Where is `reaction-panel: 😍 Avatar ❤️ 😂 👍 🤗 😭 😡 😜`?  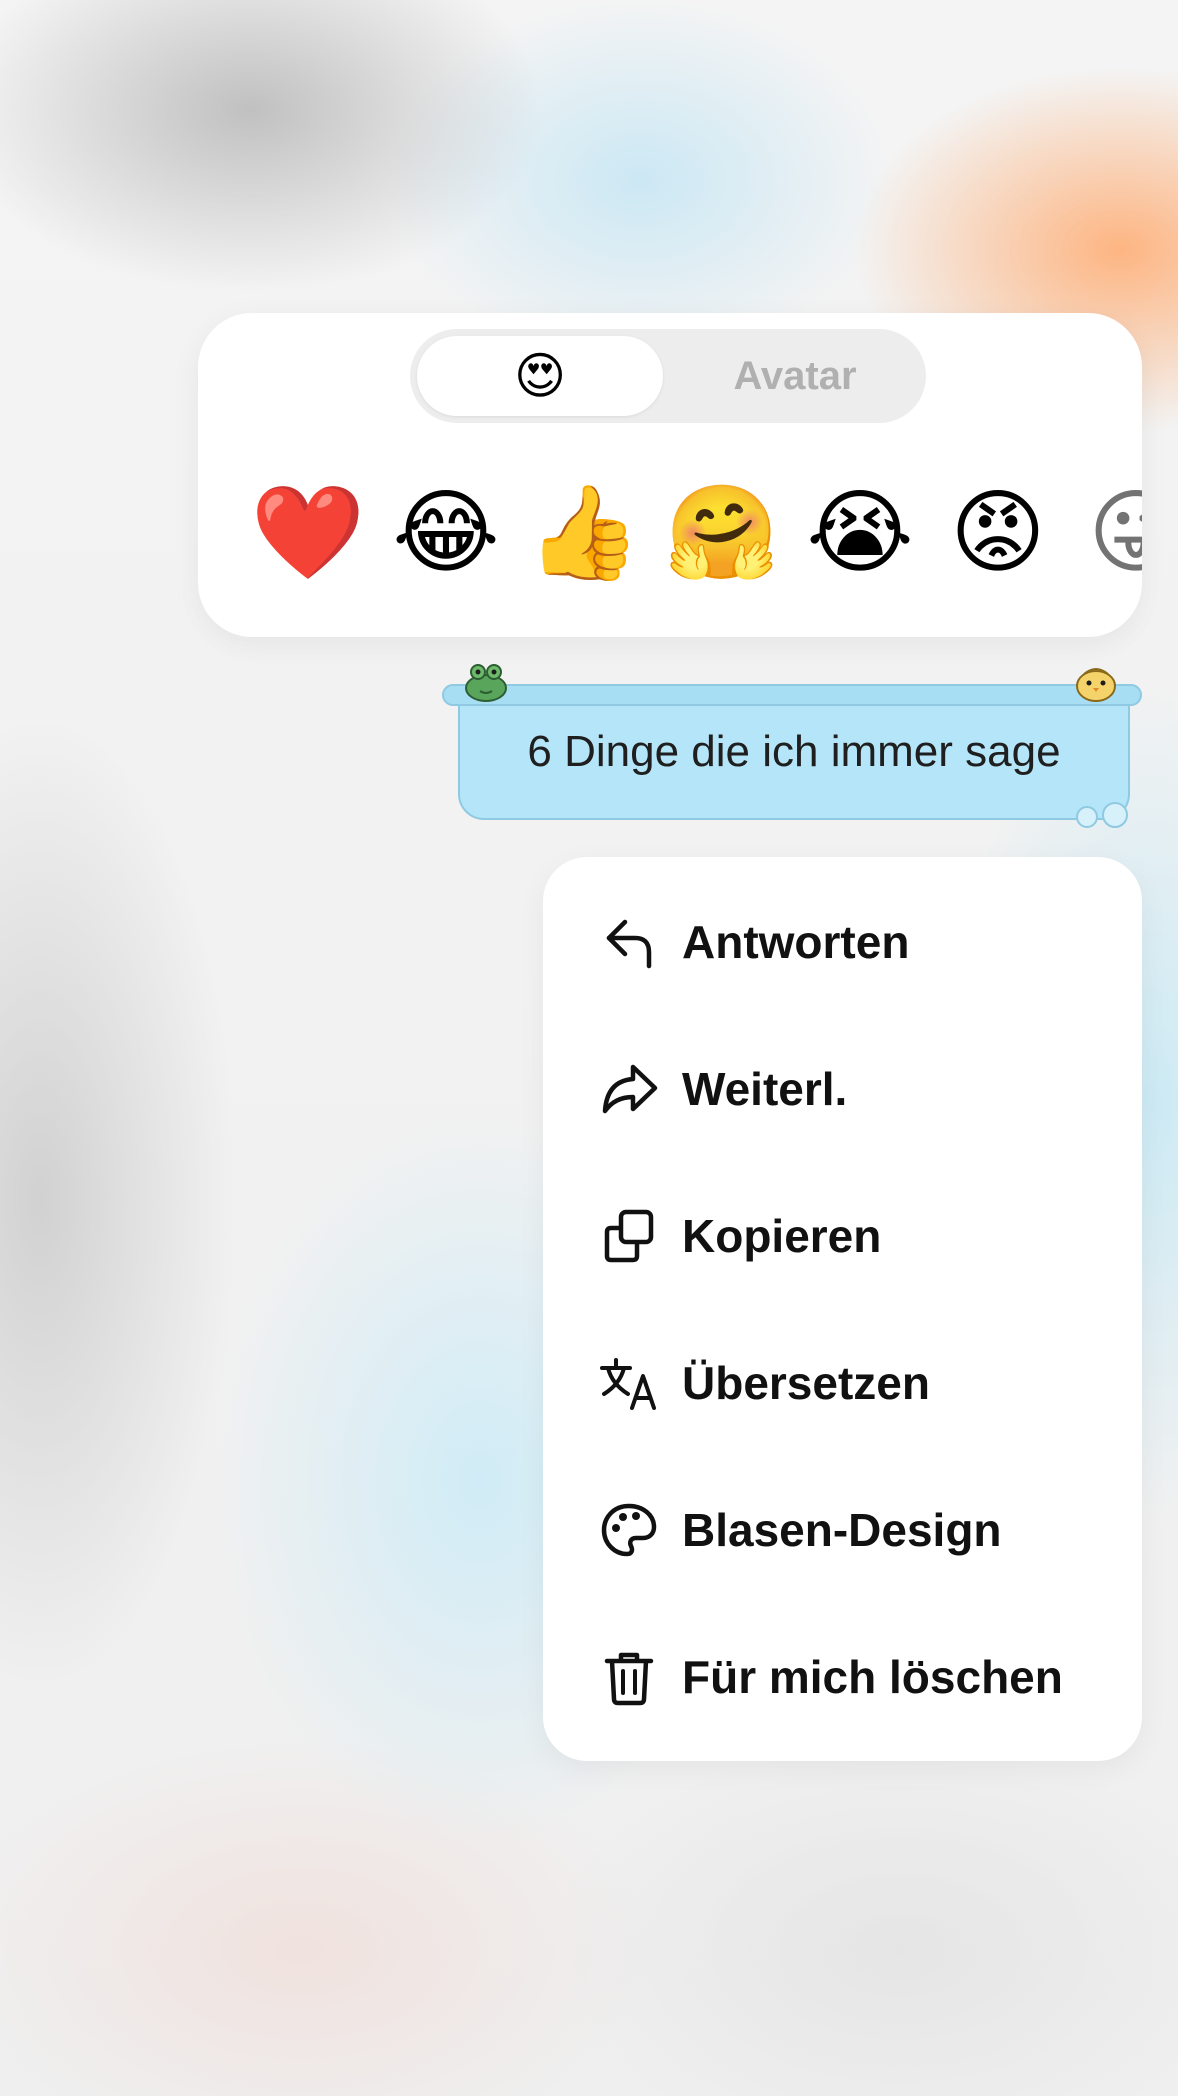
reaction-panel: 😍 Avatar ❤️ 😂 👍 🤗 😭 😡 😜 is located at coordinates (670, 475).